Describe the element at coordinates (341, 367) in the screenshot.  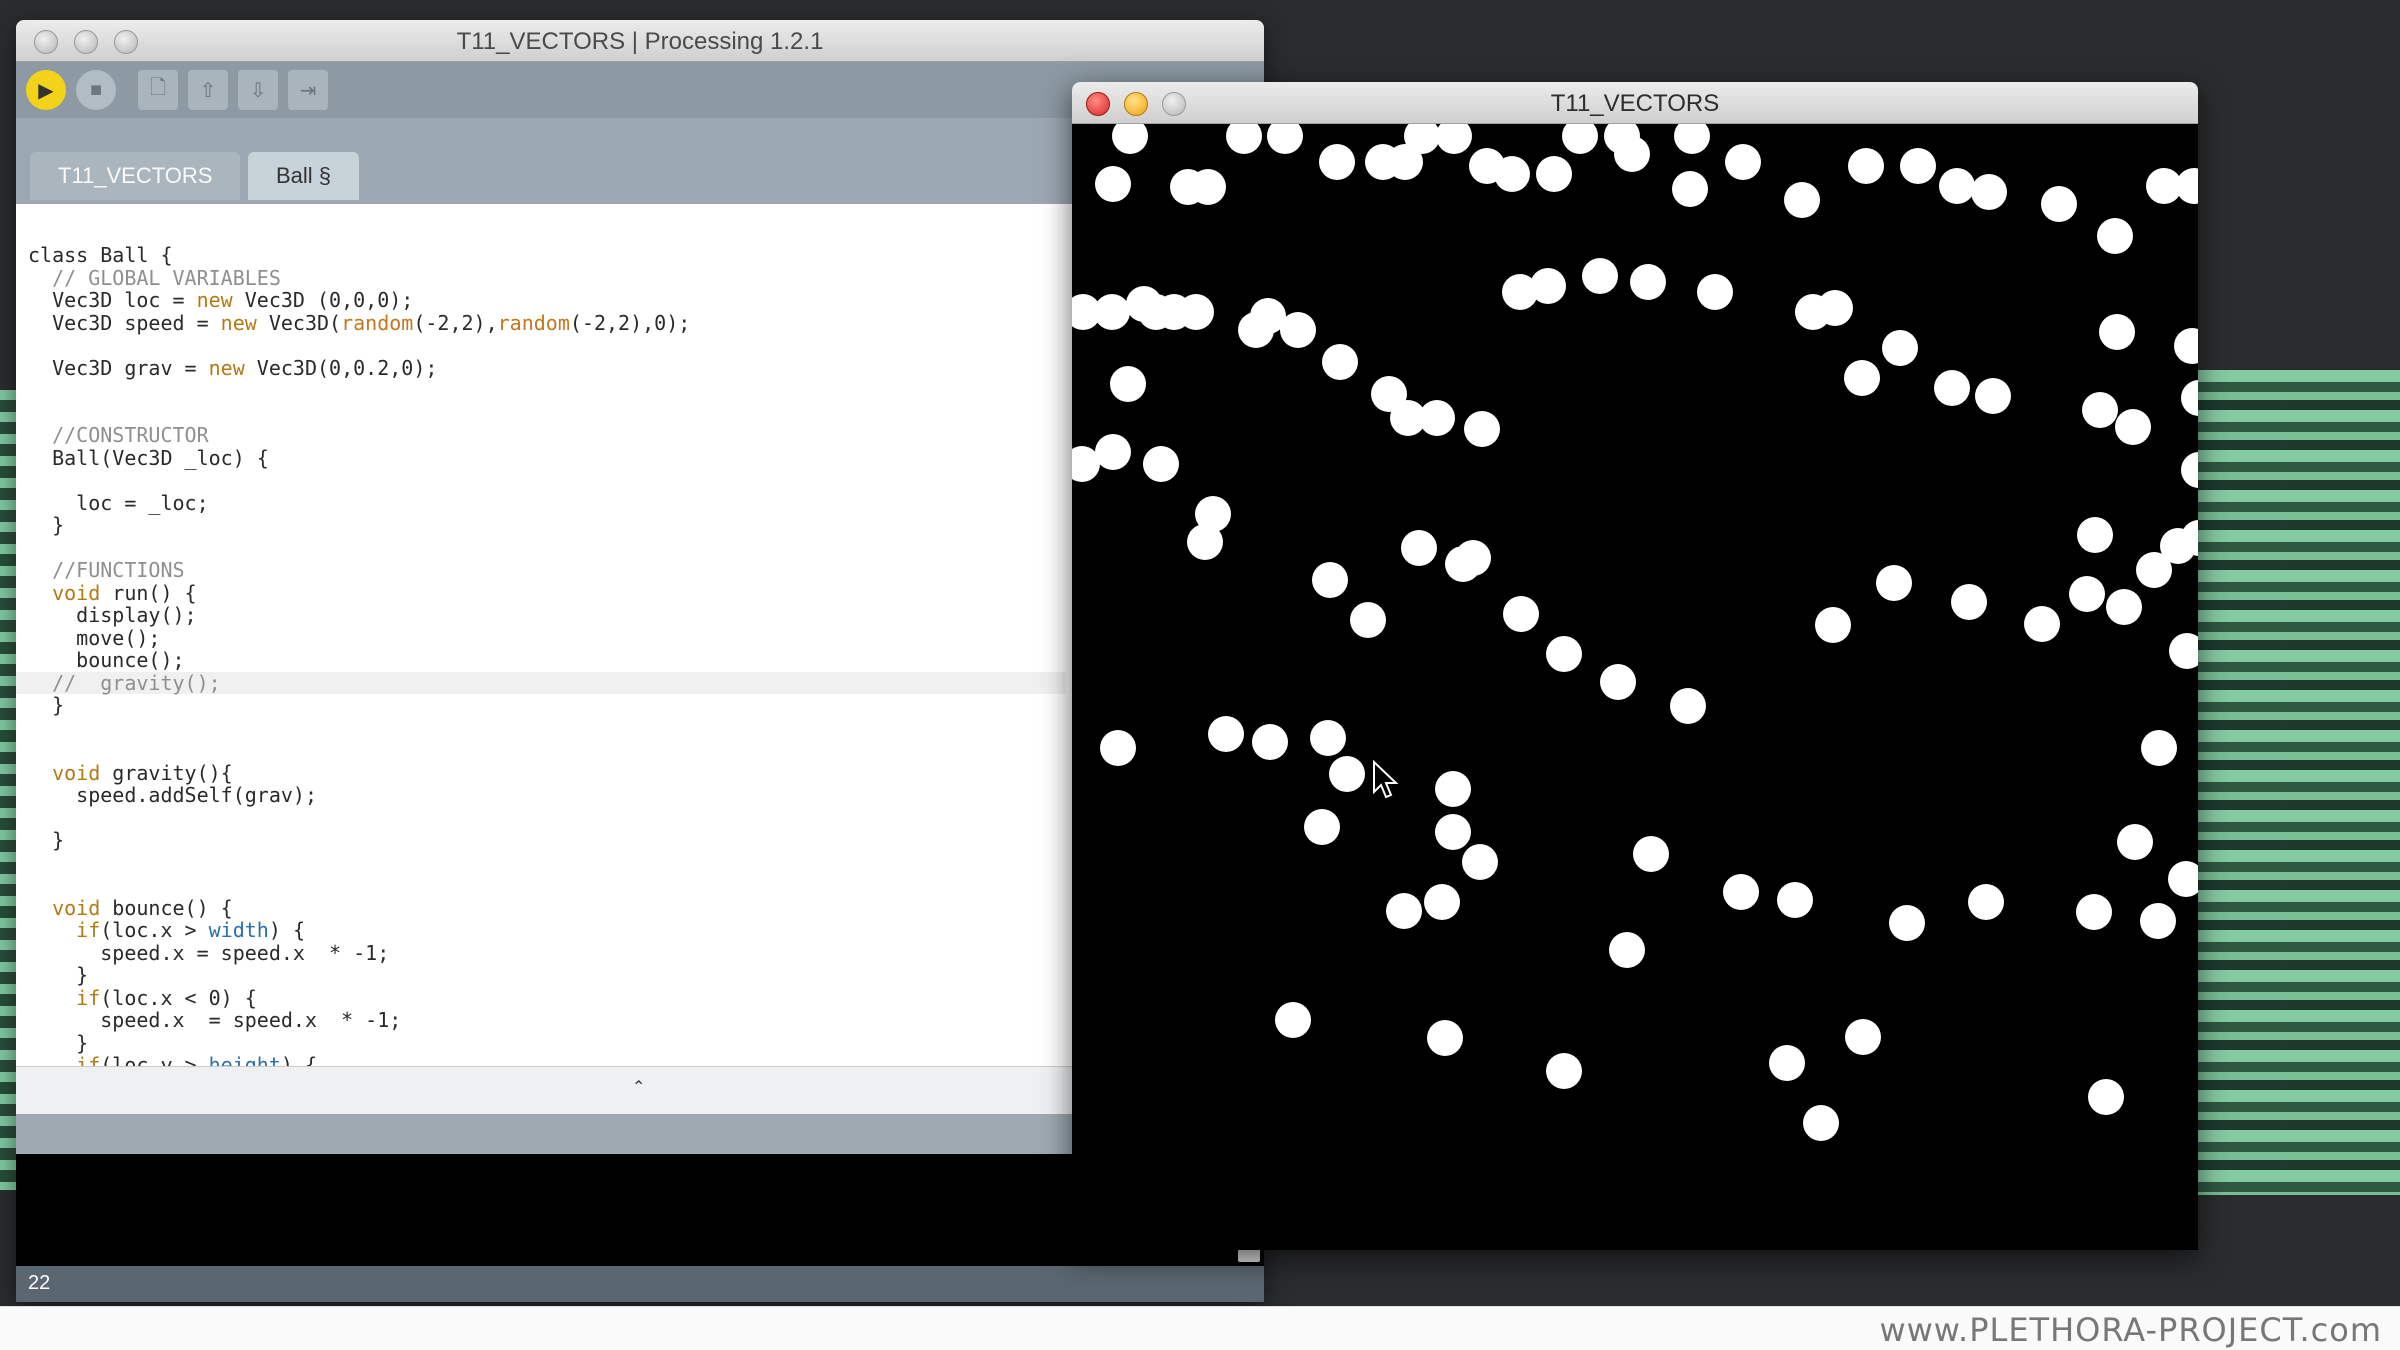
I see `code-token: Vec3D(0,0.2,0);` at that location.